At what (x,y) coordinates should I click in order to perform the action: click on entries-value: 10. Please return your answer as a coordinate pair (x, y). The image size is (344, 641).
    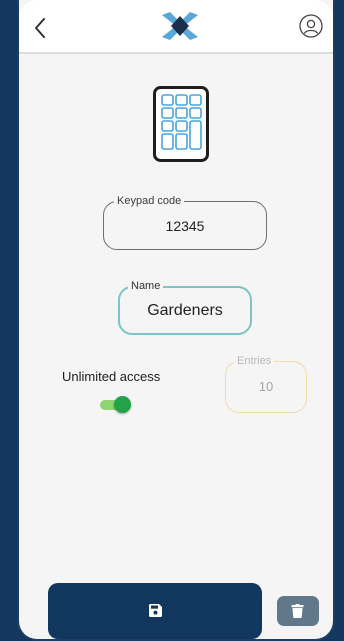
    Looking at the image, I should click on (266, 386).